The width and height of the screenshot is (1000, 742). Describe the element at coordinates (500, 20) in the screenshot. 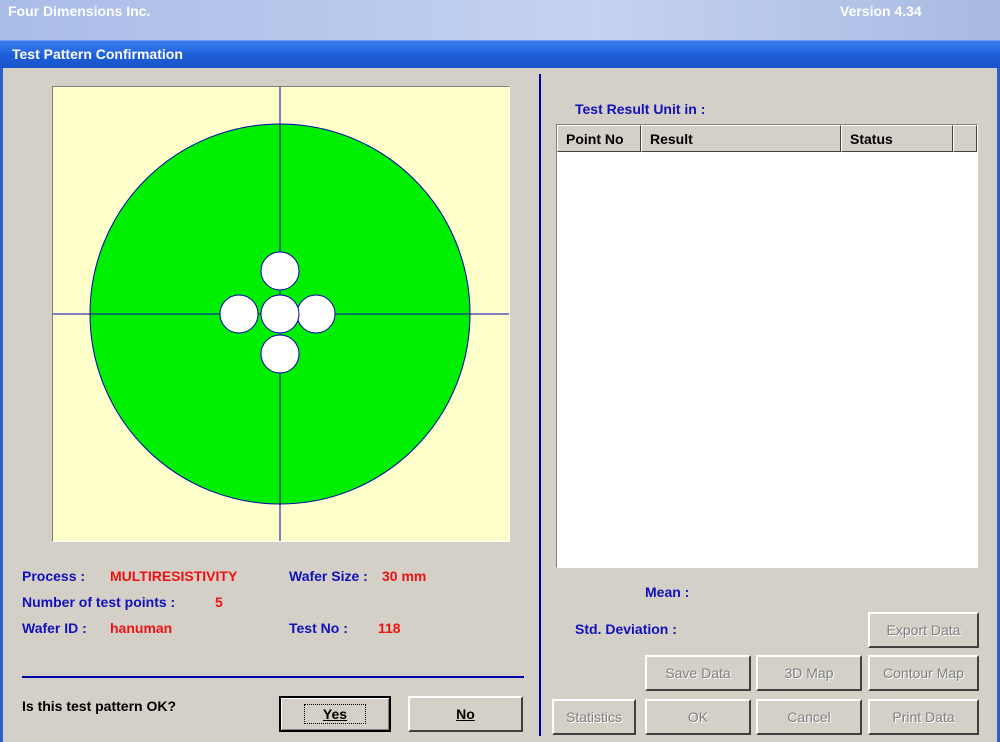

I see `app-title-bar: Four Dimensions Inc. Version 4.34` at that location.